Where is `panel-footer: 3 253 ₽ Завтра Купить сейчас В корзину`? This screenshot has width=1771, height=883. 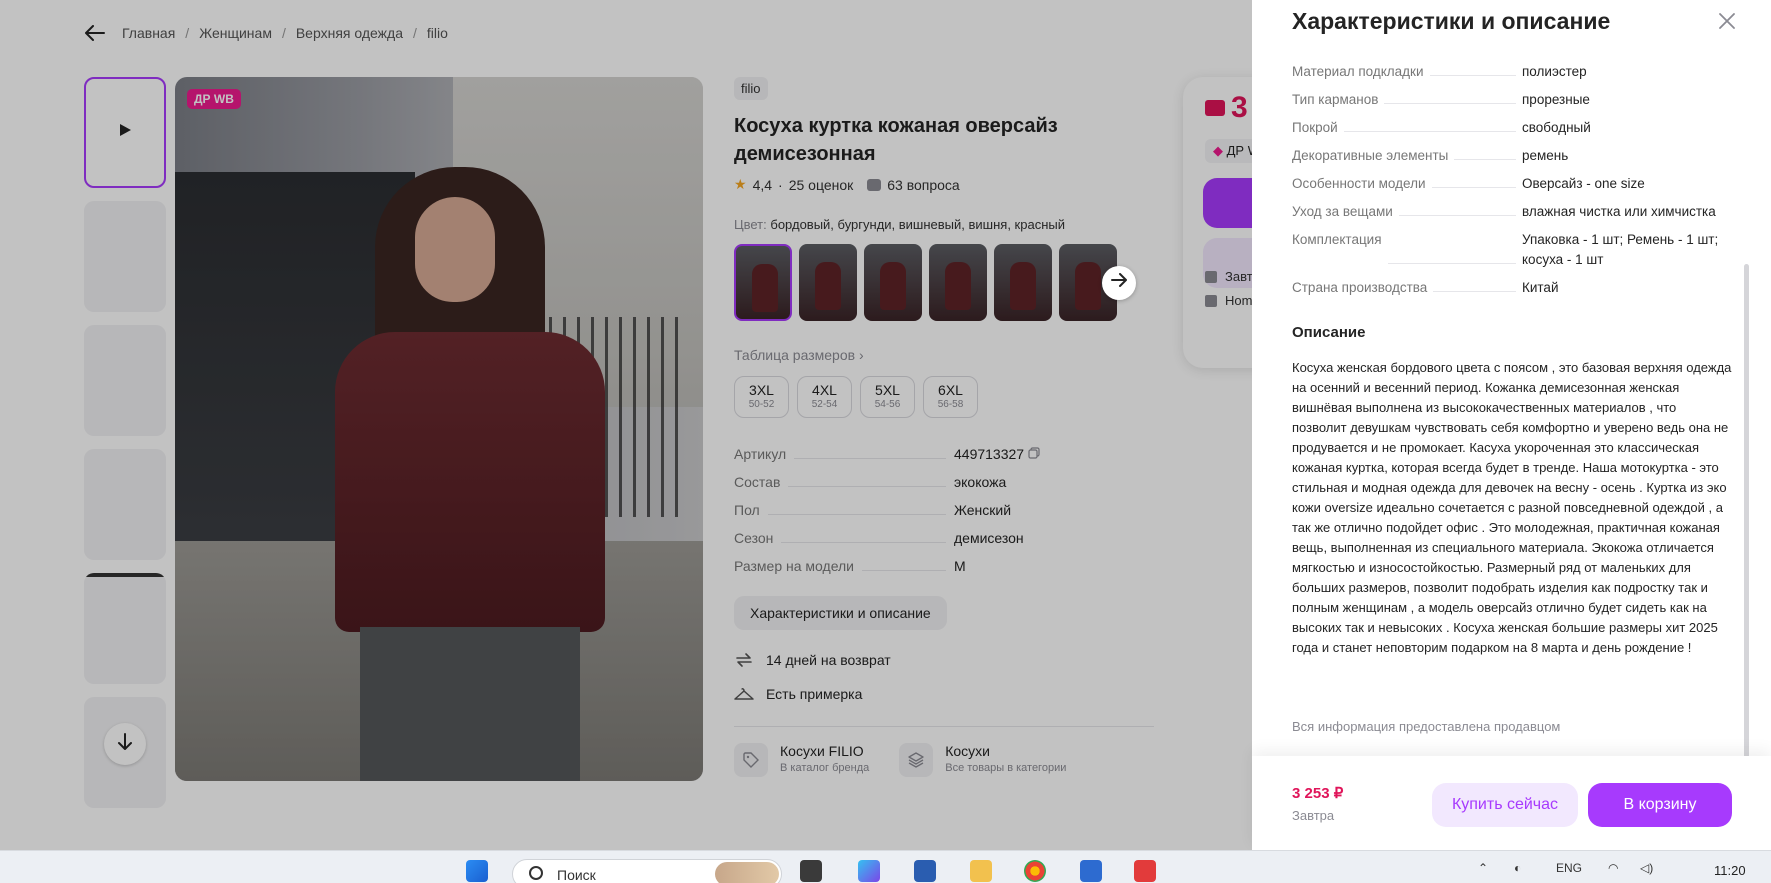 panel-footer: 3 253 ₽ Завтра Купить сейчас В корзину is located at coordinates (1511, 803).